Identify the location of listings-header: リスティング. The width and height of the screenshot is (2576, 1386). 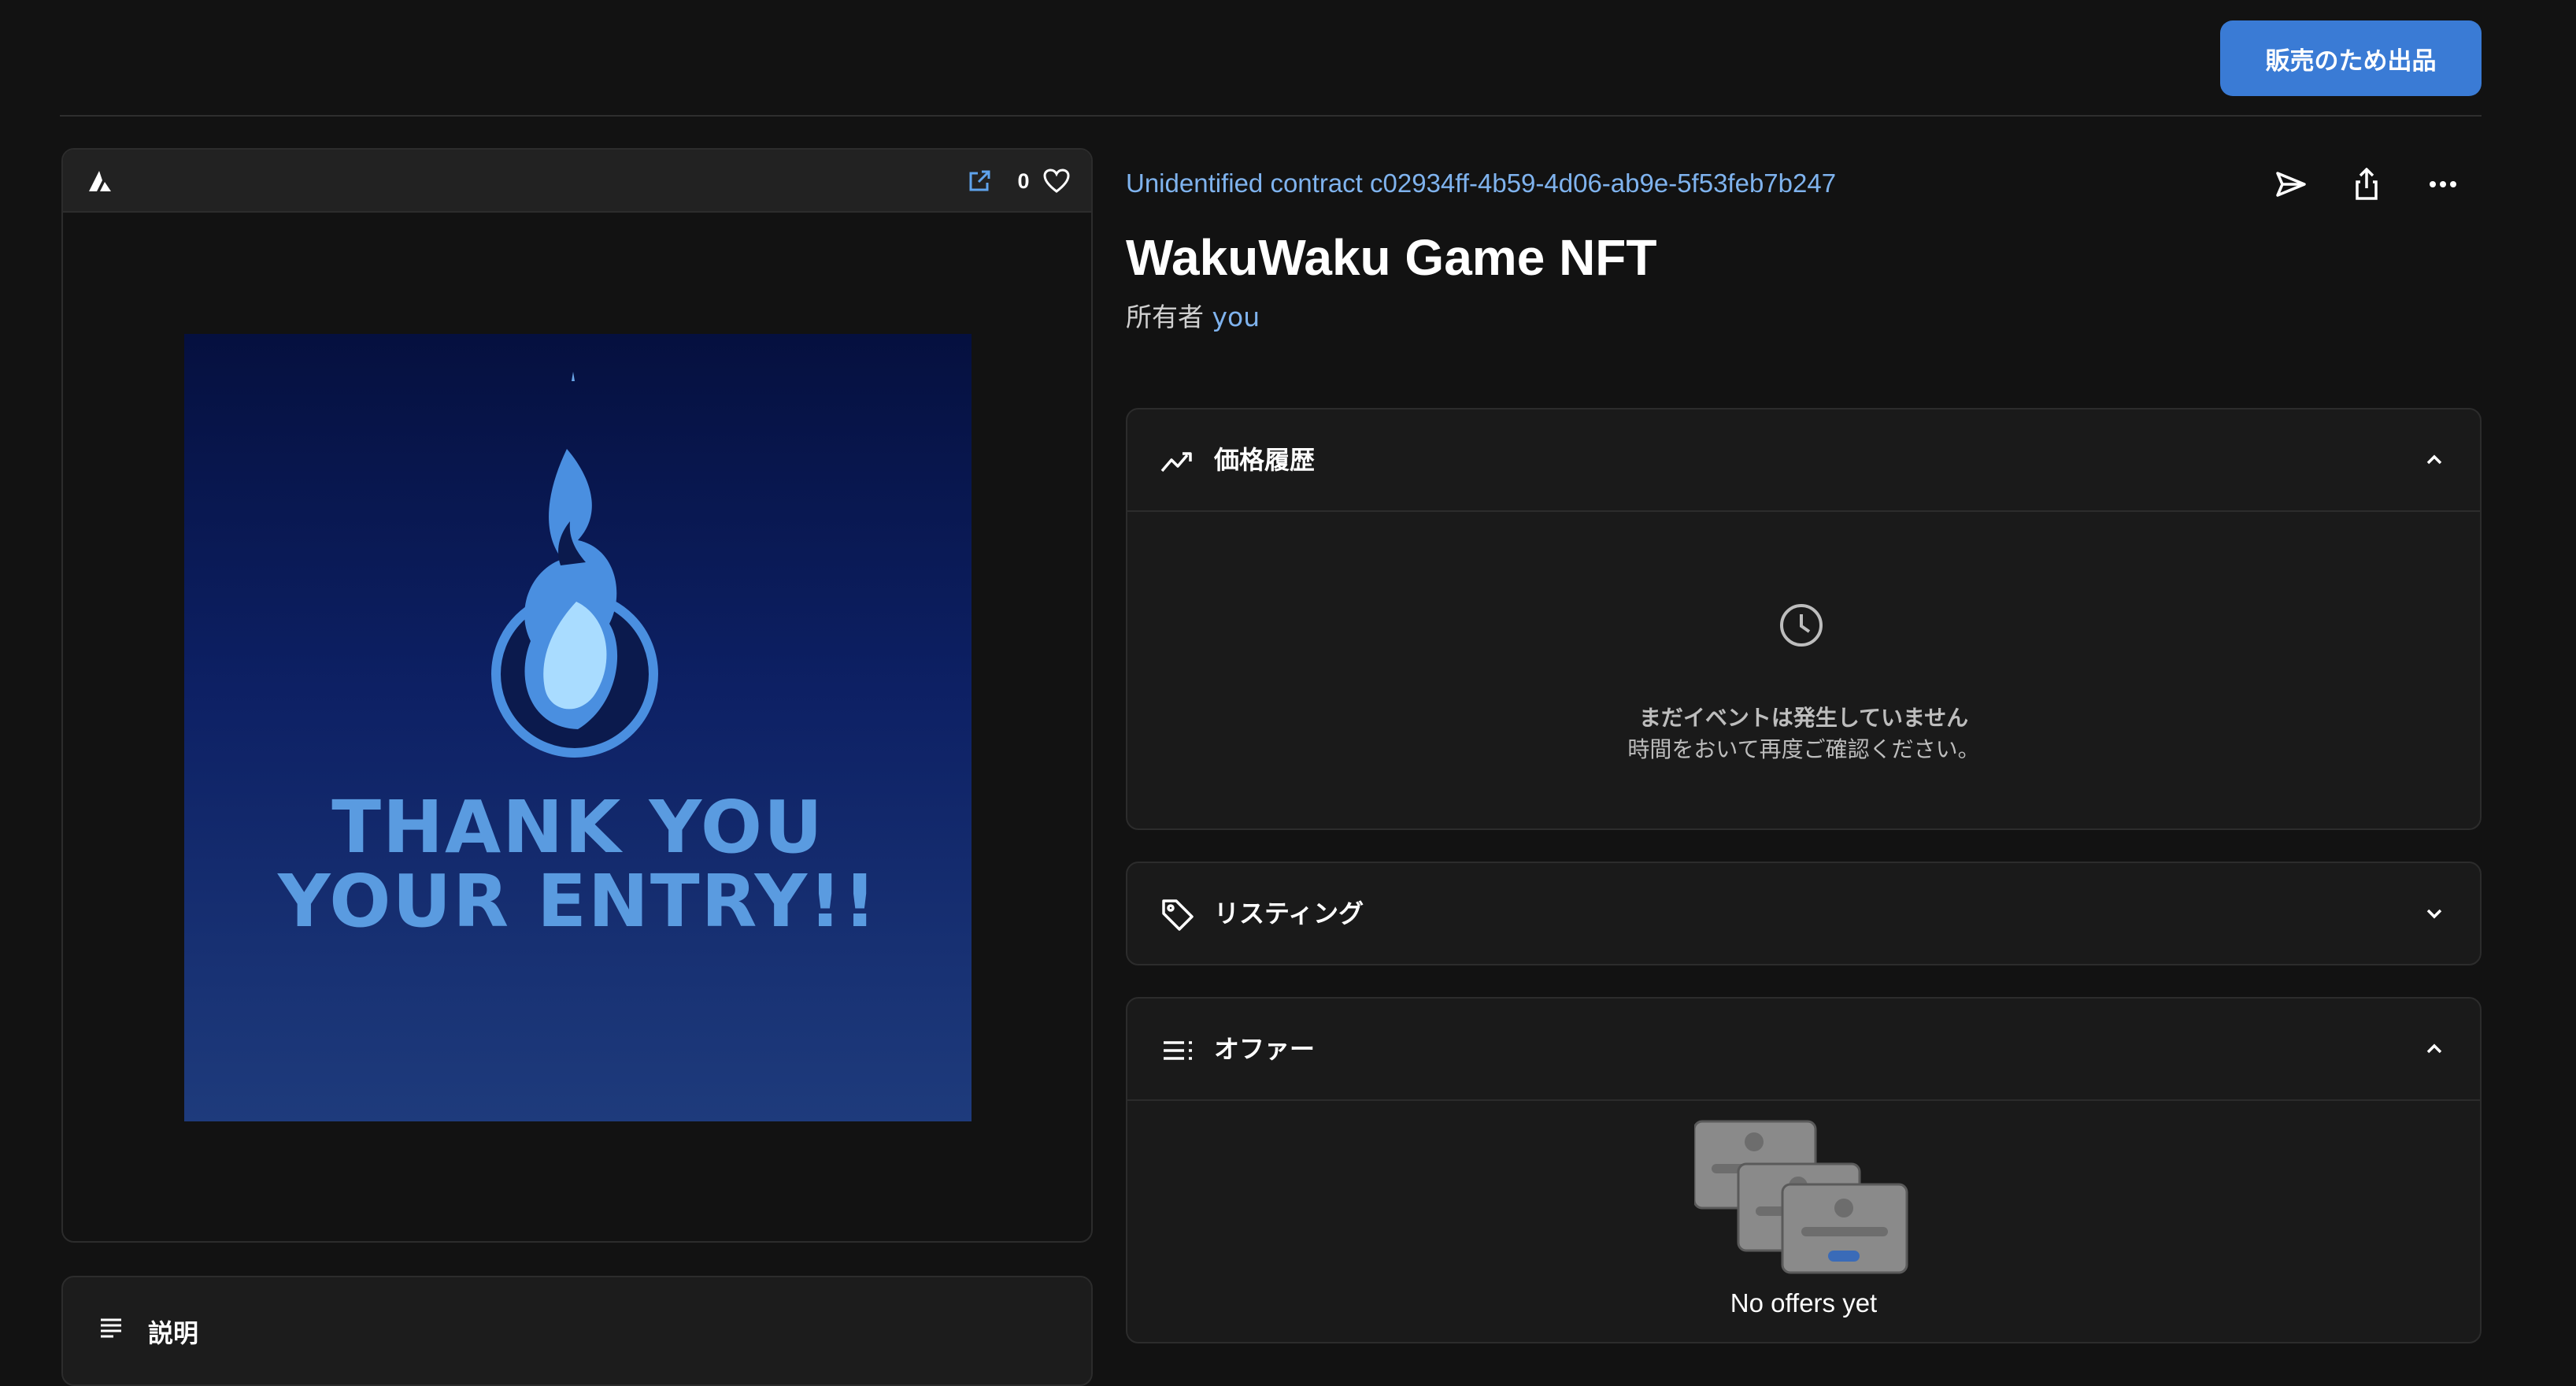
(1803, 913).